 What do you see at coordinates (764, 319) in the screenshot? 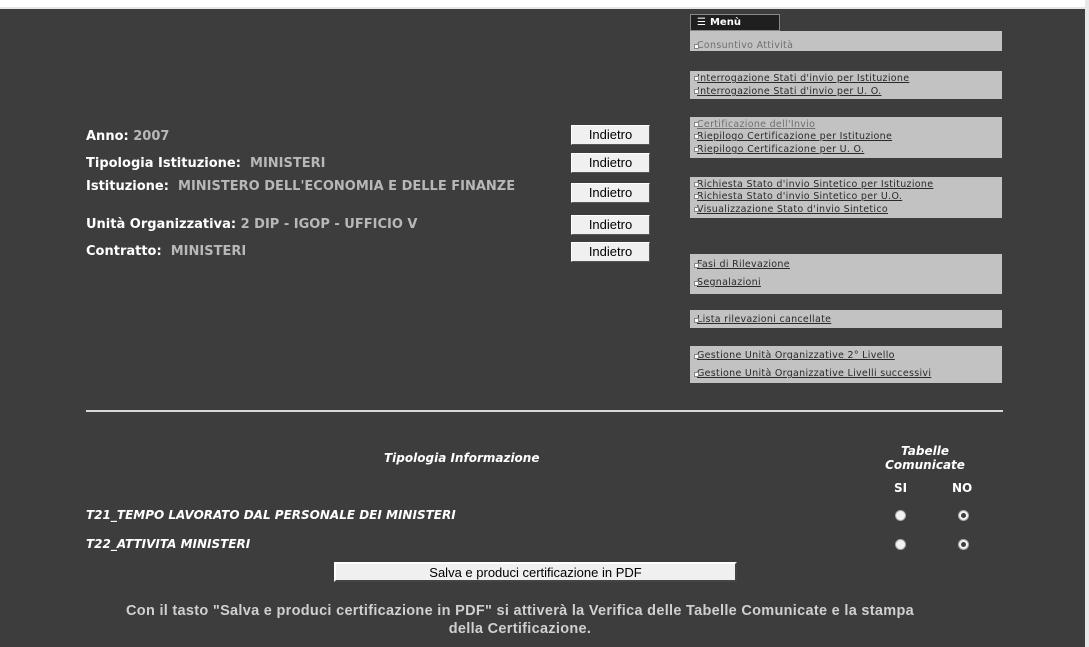
I see `menu-item: Lista rilevazioni cancellate` at bounding box center [764, 319].